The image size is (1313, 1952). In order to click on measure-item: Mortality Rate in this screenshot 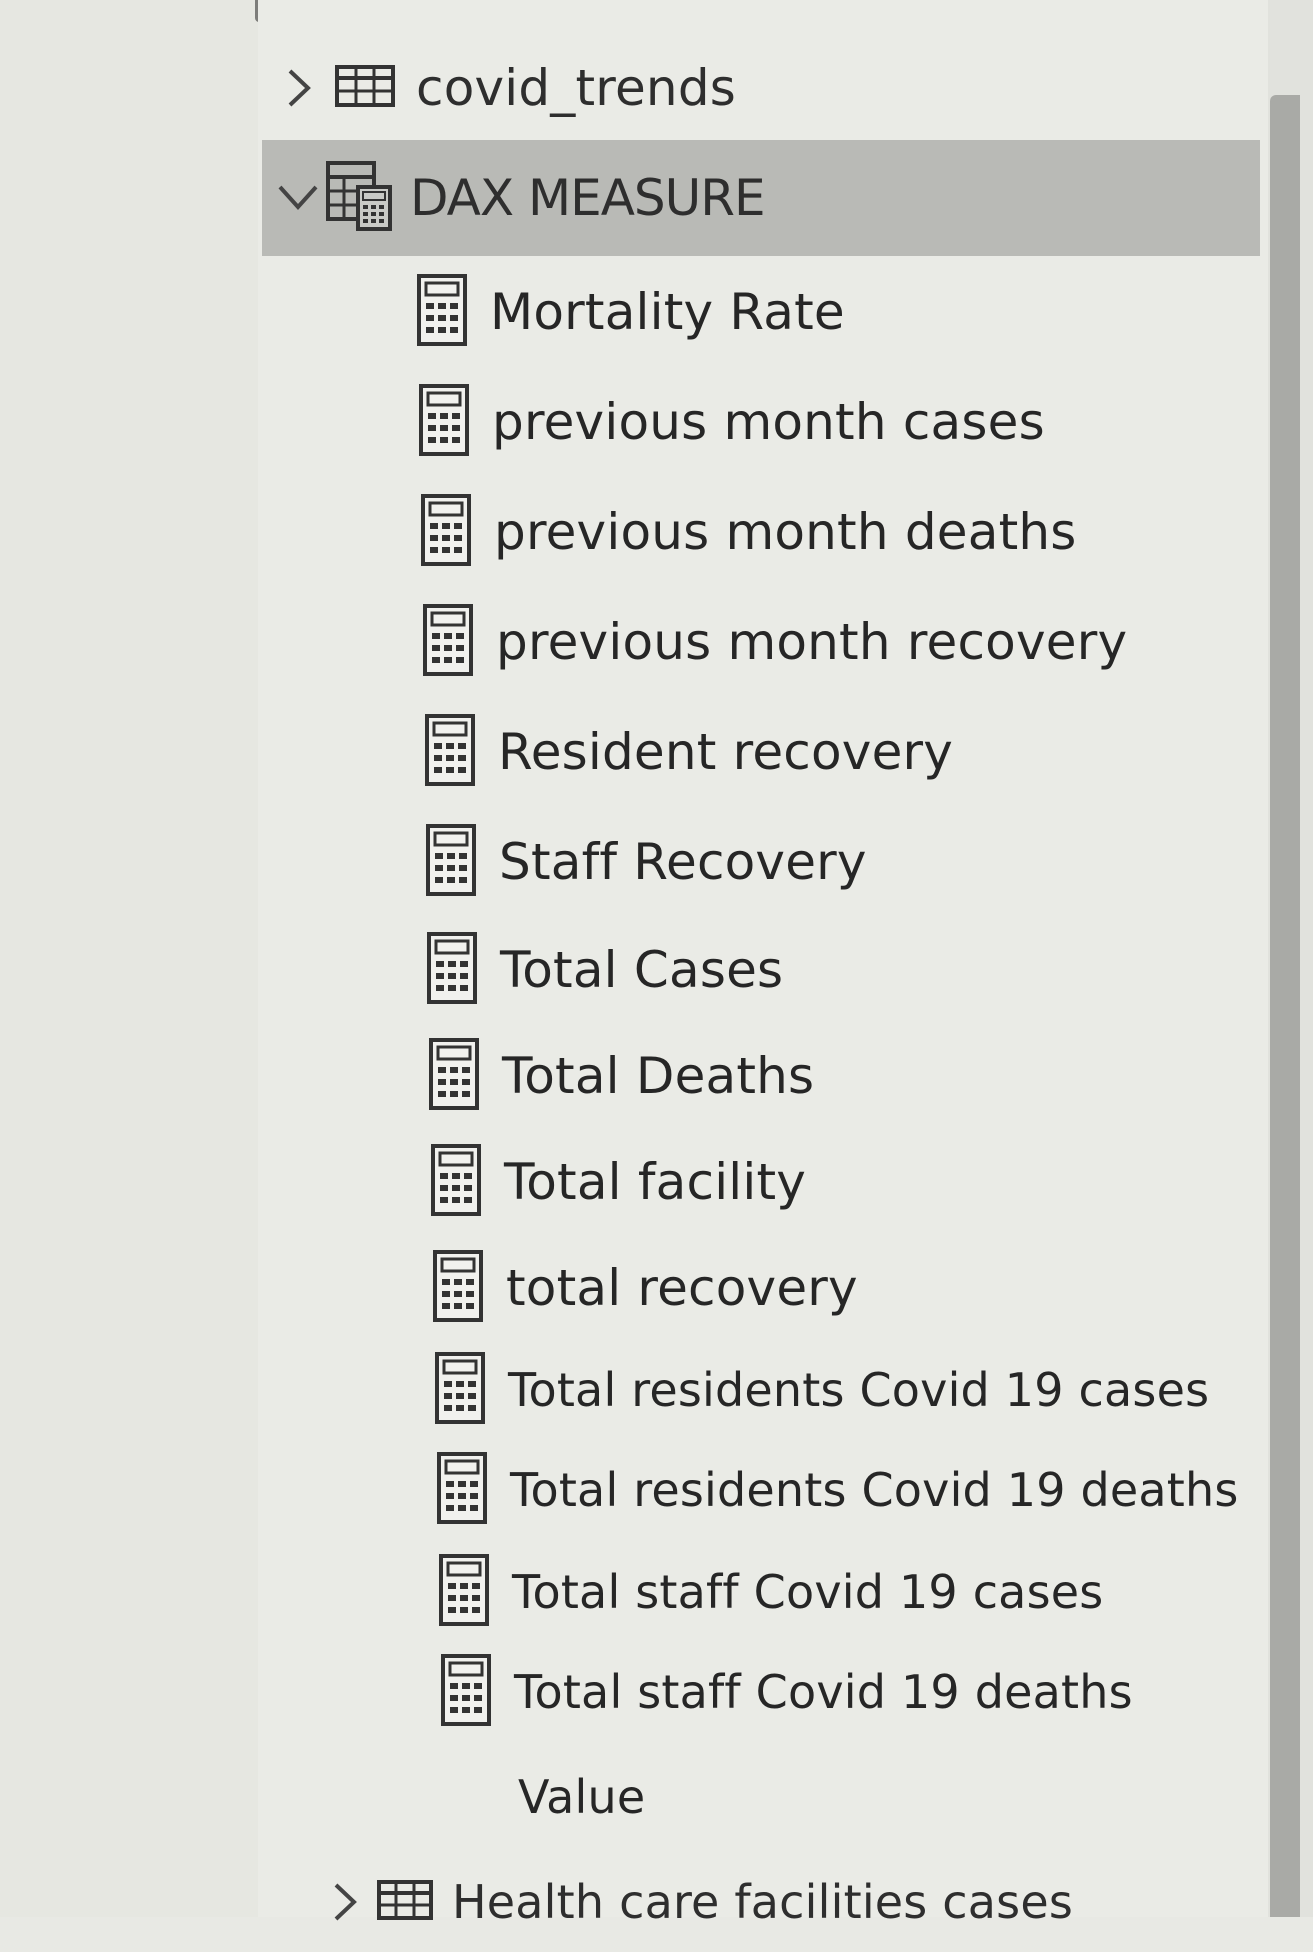, I will do `click(826, 312)`.